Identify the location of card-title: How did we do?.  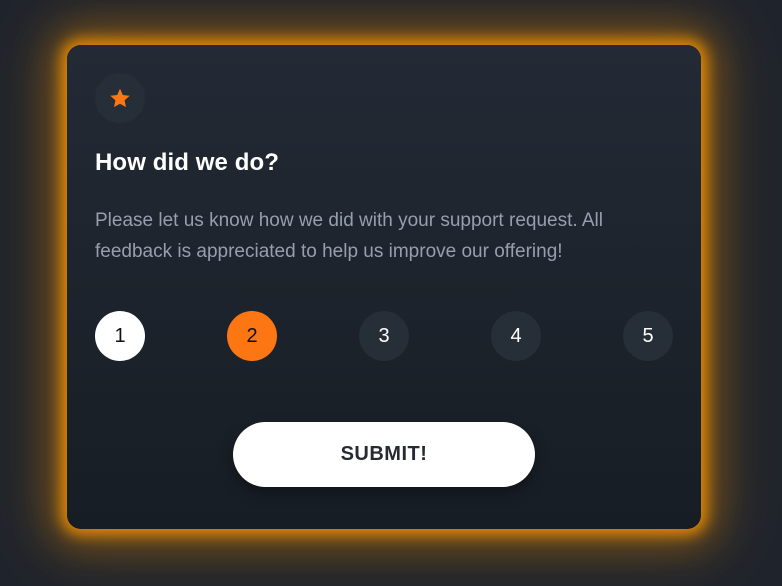
(187, 162).